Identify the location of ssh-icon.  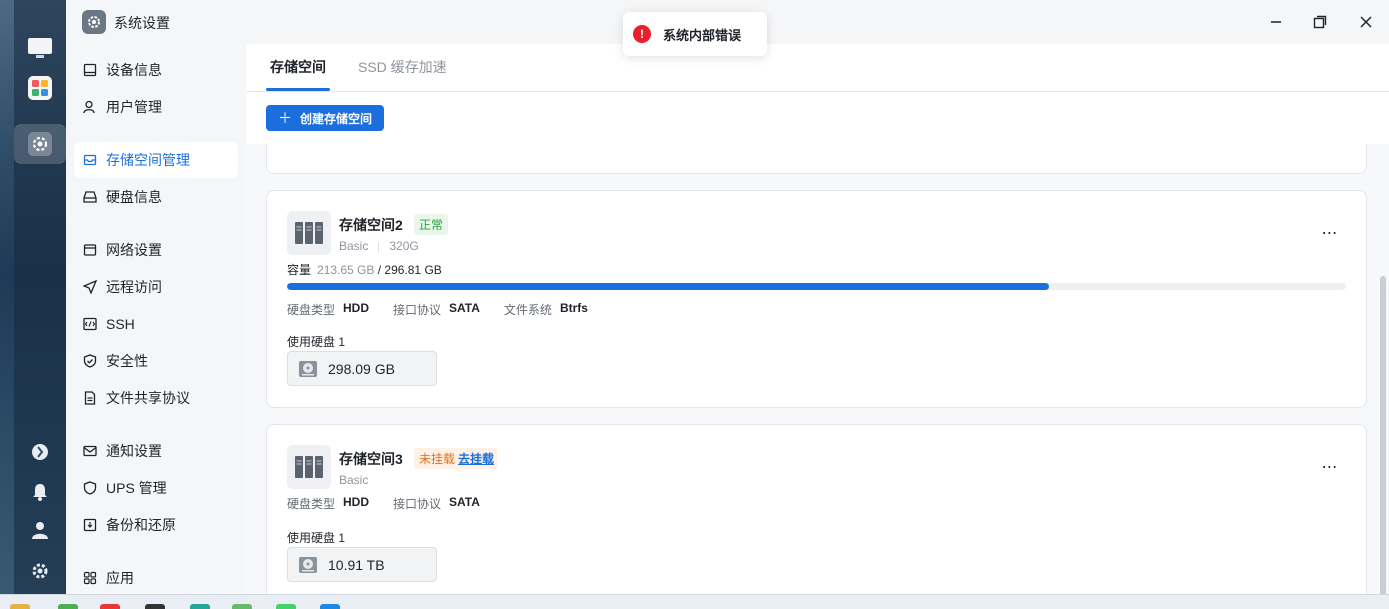
(90, 324).